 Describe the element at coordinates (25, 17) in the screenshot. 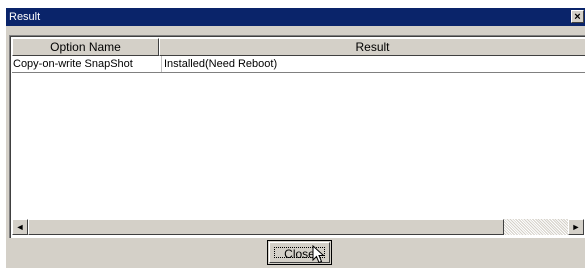

I see `window-title: Result` at that location.